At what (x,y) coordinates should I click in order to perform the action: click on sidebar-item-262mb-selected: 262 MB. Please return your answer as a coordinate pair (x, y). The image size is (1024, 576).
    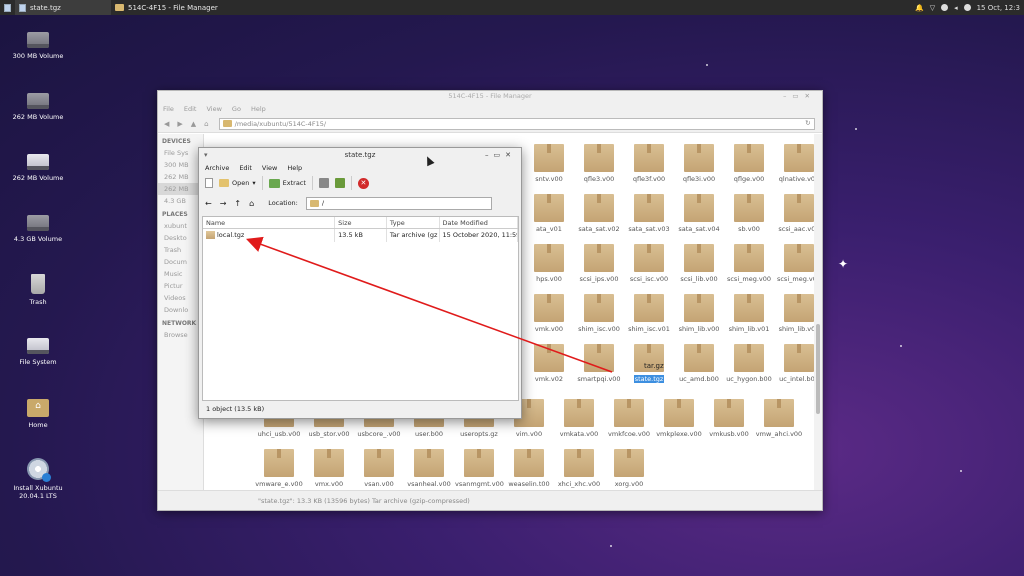
    Looking at the image, I should click on (180, 189).